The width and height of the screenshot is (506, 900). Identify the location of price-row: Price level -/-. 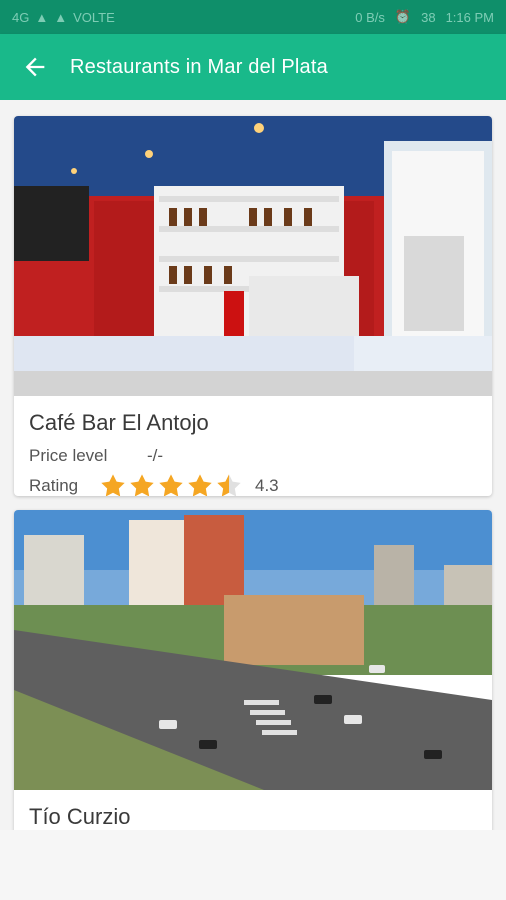
(260, 456).